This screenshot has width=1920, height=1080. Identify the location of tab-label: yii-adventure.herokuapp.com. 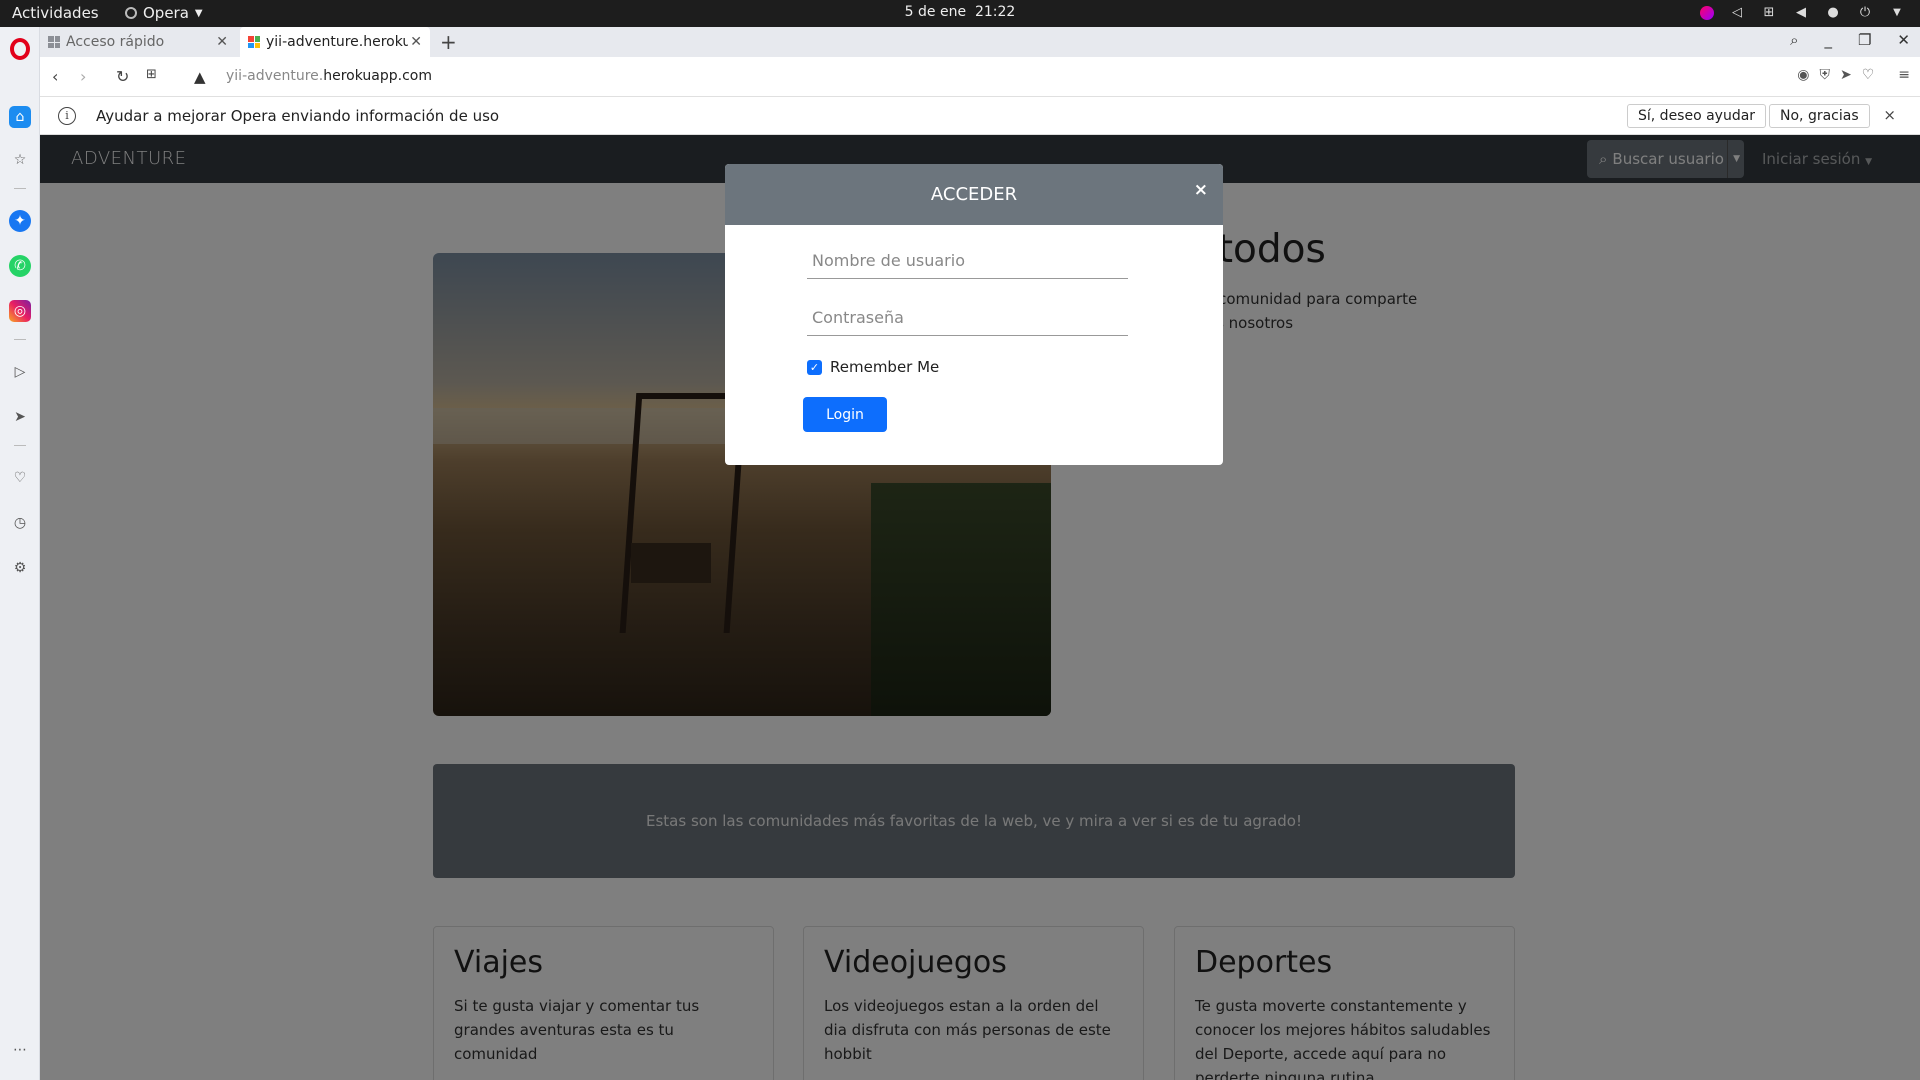
(337, 42).